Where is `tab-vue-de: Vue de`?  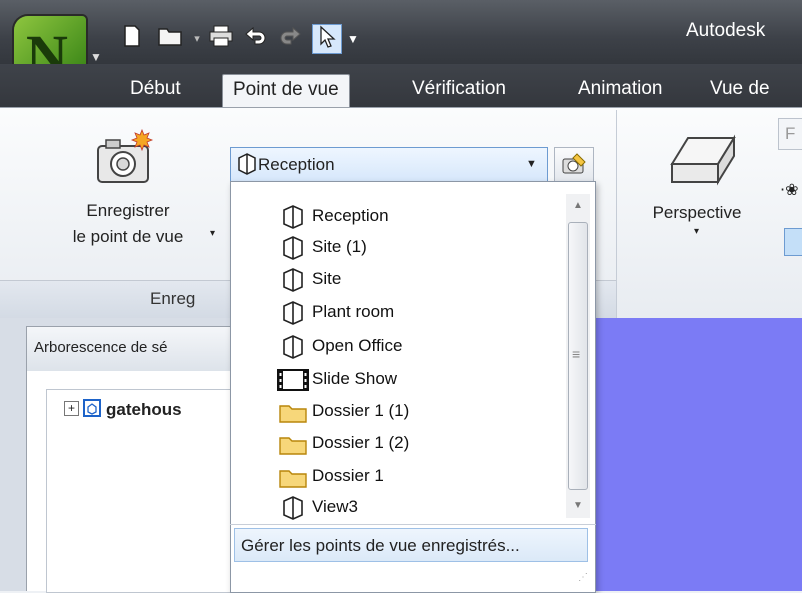
tab-vue-de: Vue de is located at coordinates (740, 90).